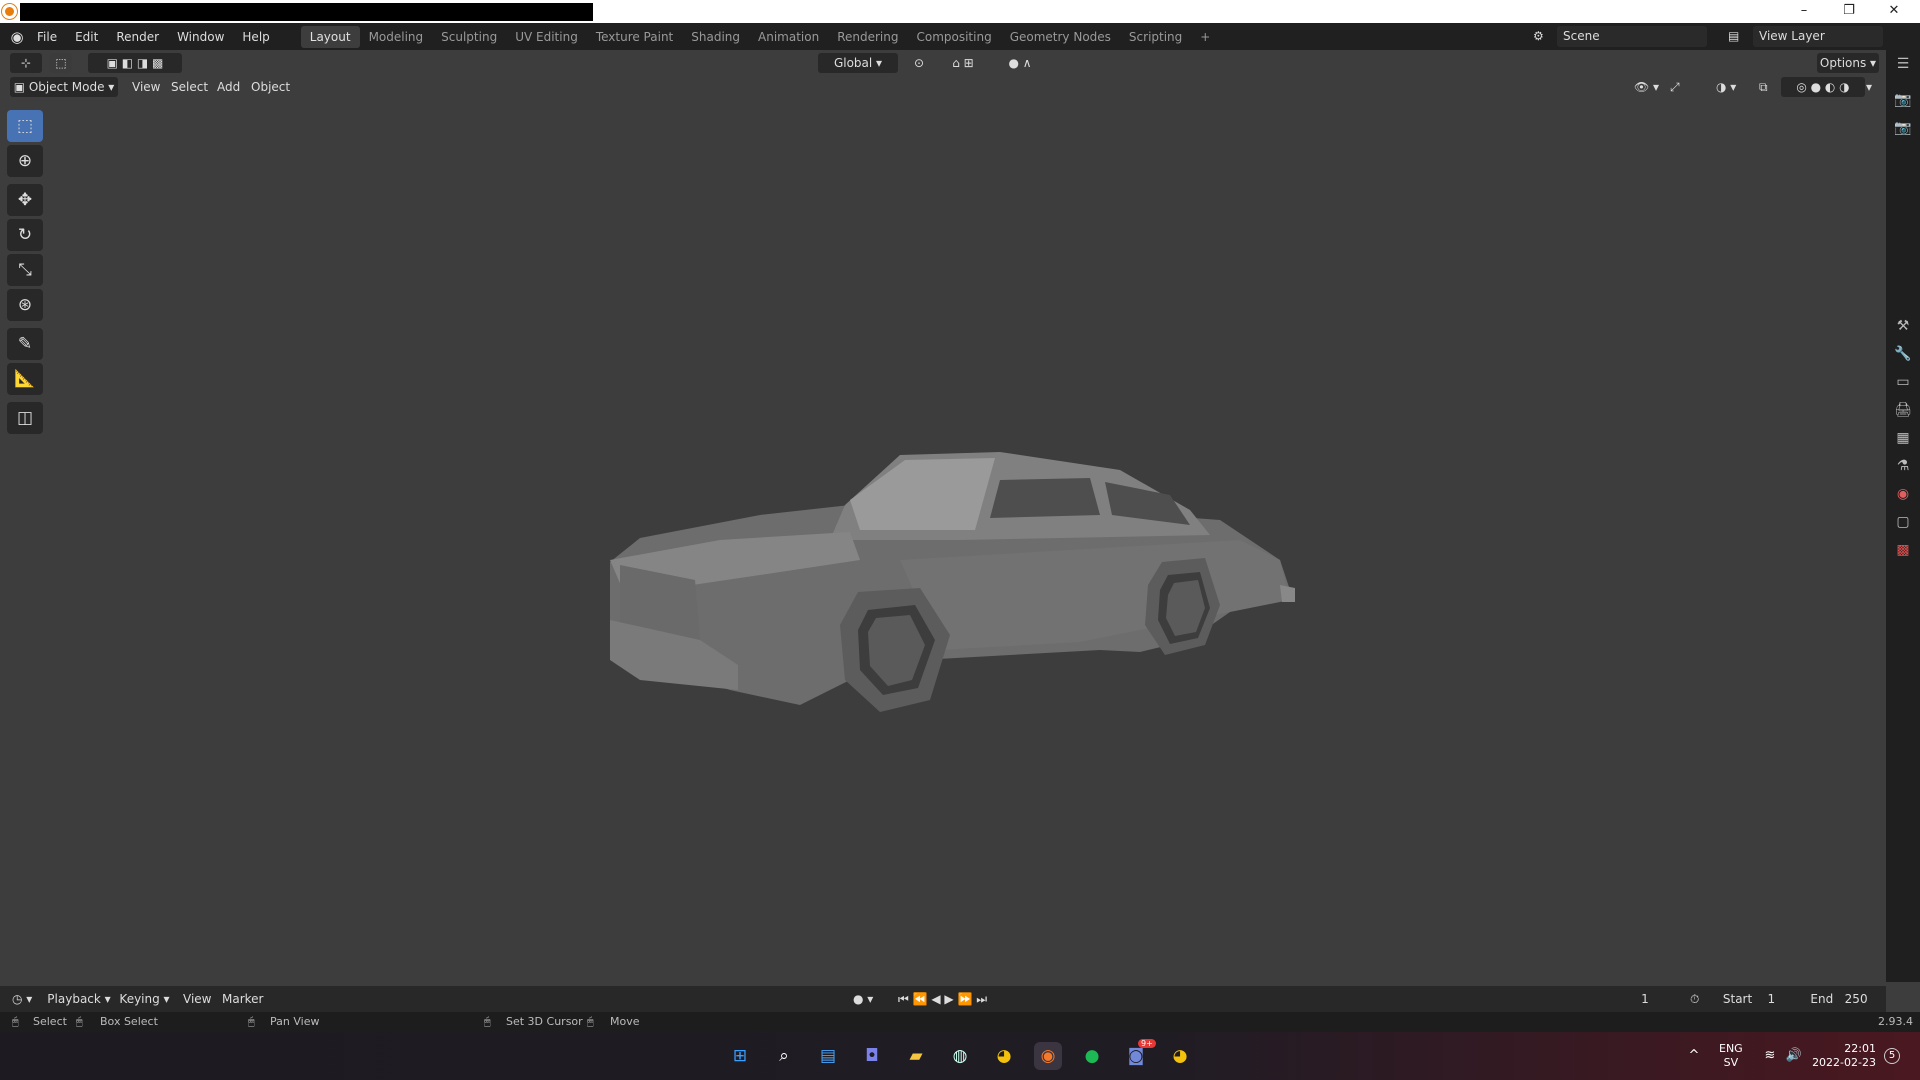  I want to click on pivot-point-icon: ⊙, so click(919, 63).